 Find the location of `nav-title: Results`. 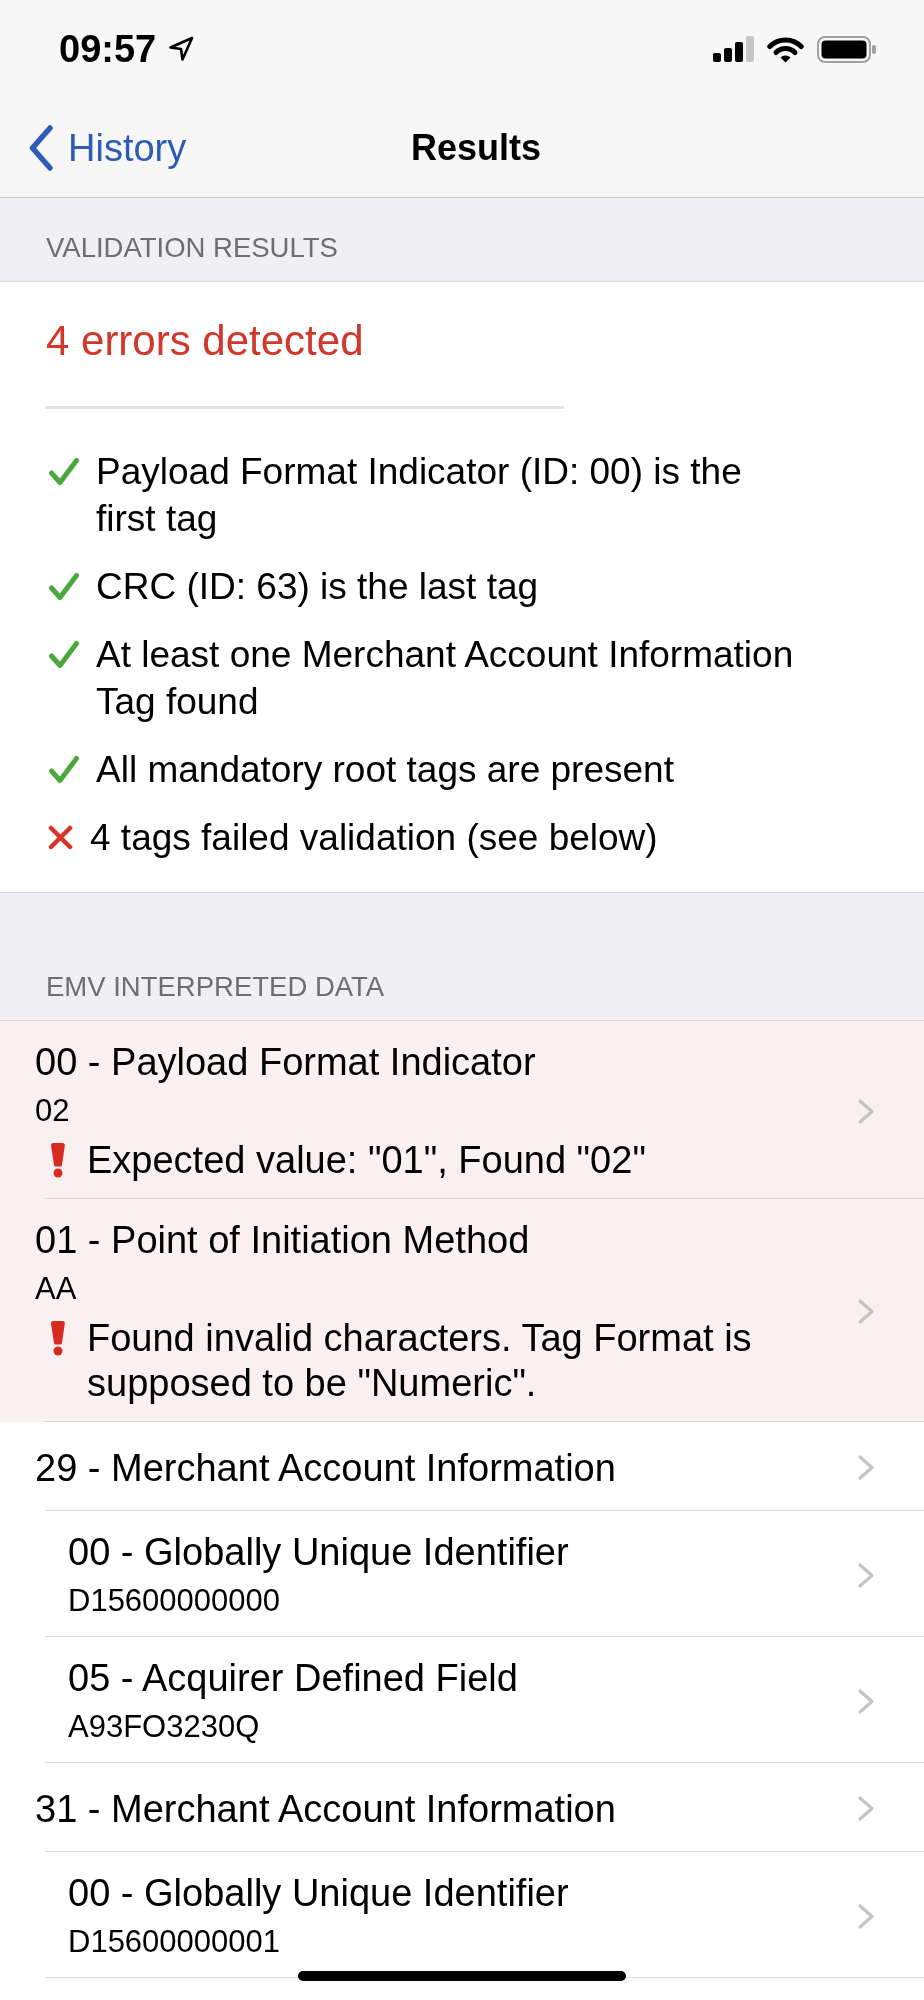

nav-title: Results is located at coordinates (475, 147).